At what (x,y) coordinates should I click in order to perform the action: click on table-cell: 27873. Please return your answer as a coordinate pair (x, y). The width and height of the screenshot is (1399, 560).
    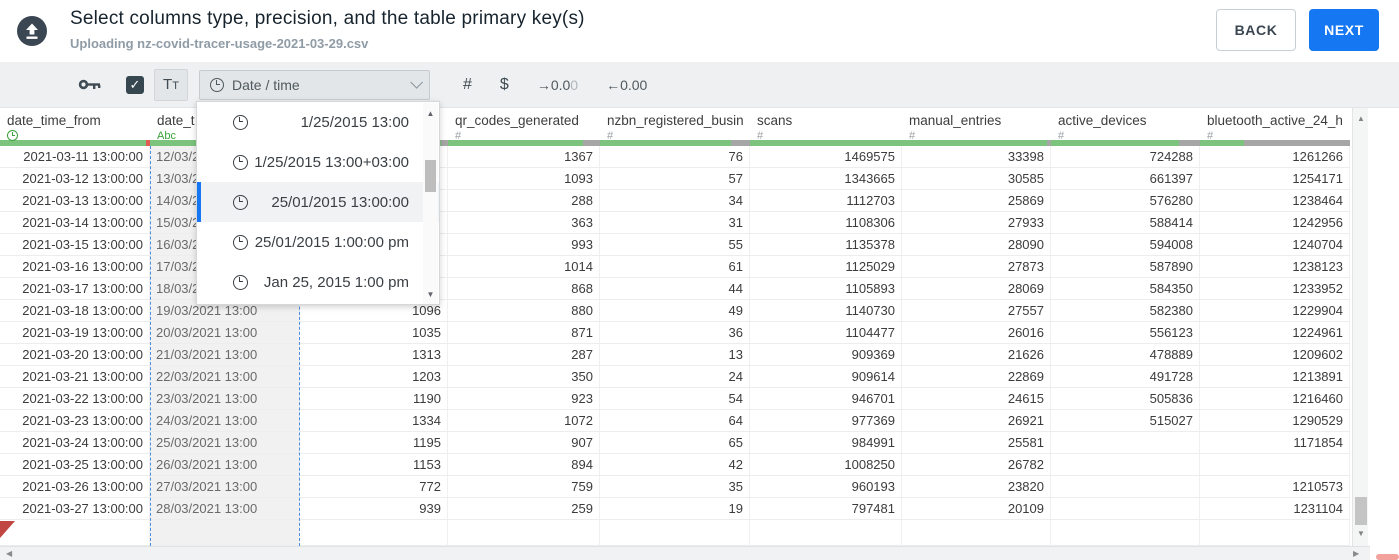
    Looking at the image, I should click on (976, 267).